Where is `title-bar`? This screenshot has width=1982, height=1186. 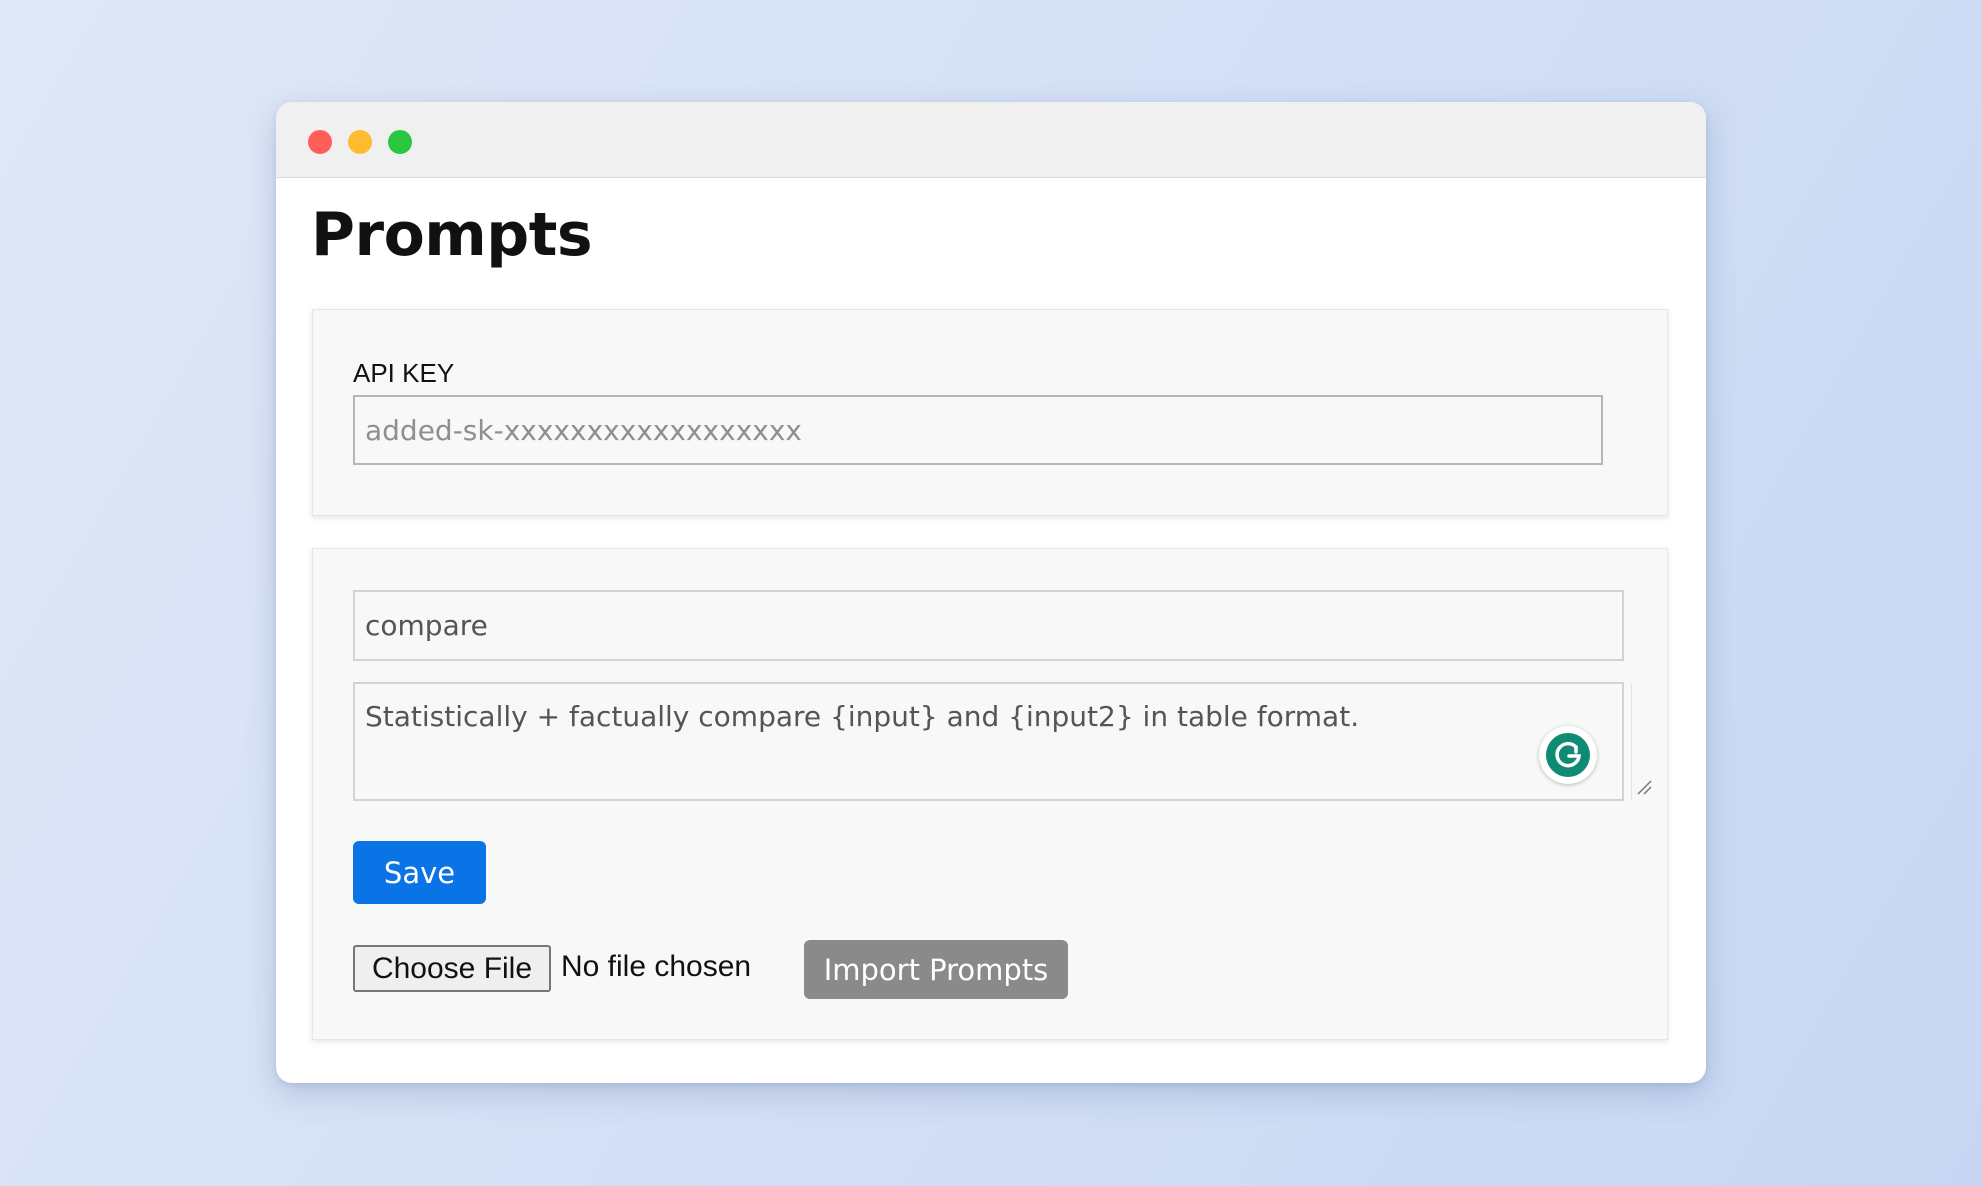 title-bar is located at coordinates (991, 140).